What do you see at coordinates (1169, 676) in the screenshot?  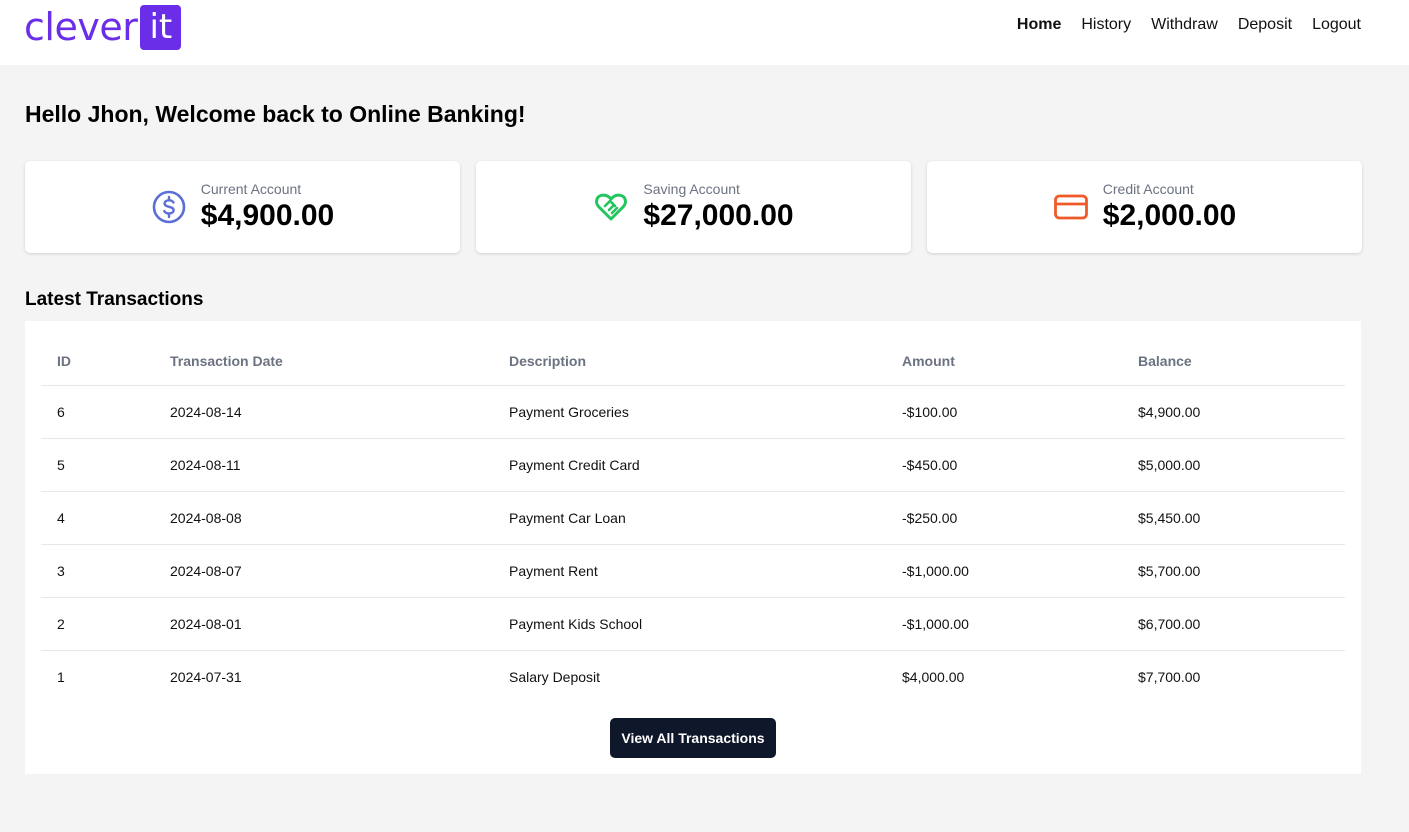 I see `cell-balance: $7,700.00` at bounding box center [1169, 676].